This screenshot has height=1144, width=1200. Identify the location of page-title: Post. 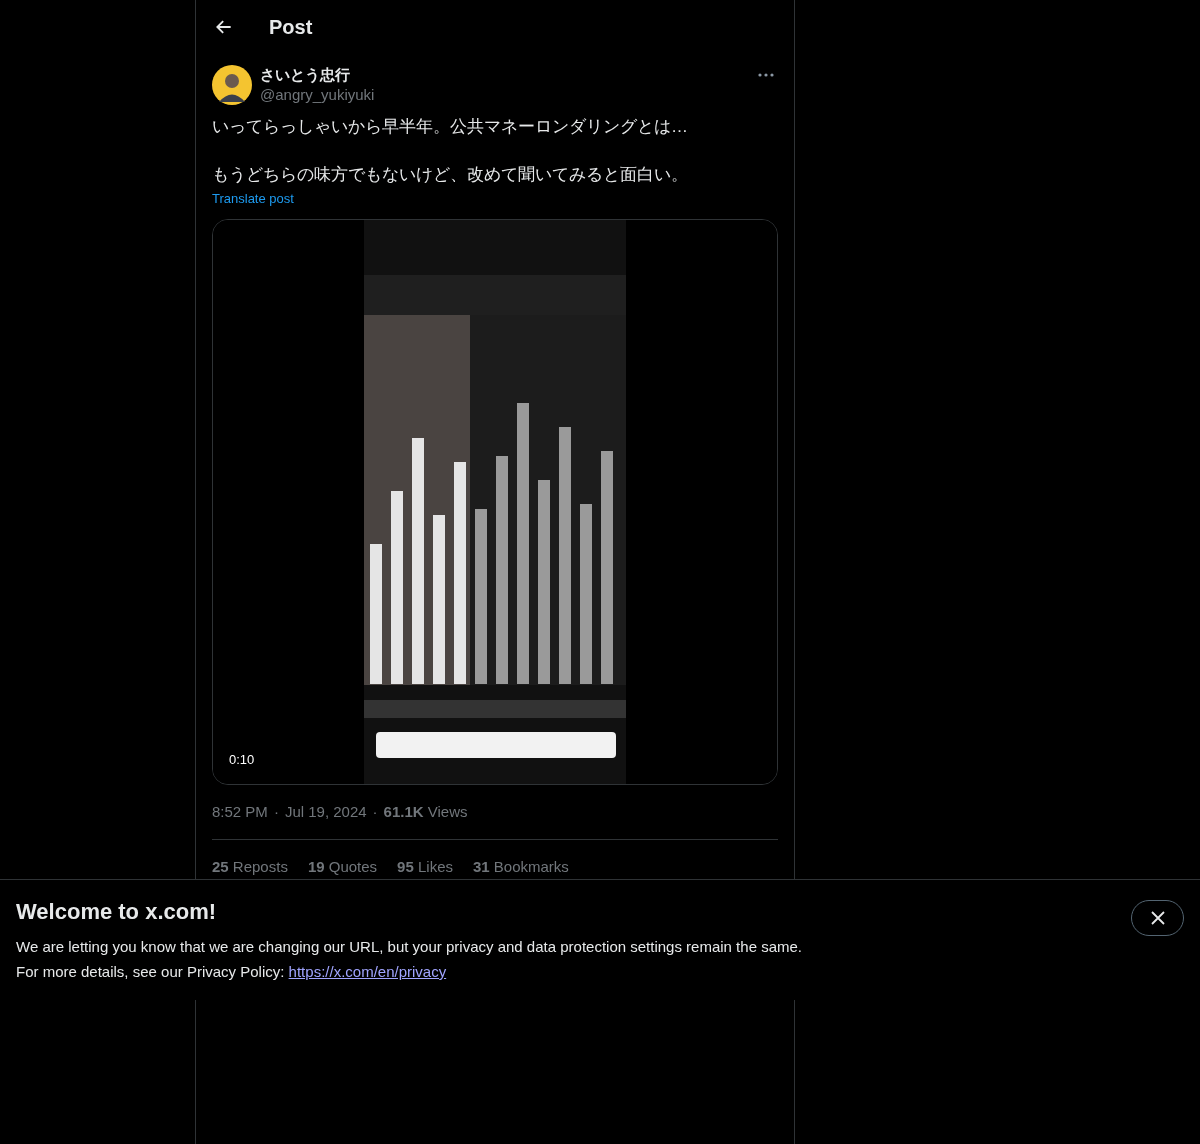
(291, 27).